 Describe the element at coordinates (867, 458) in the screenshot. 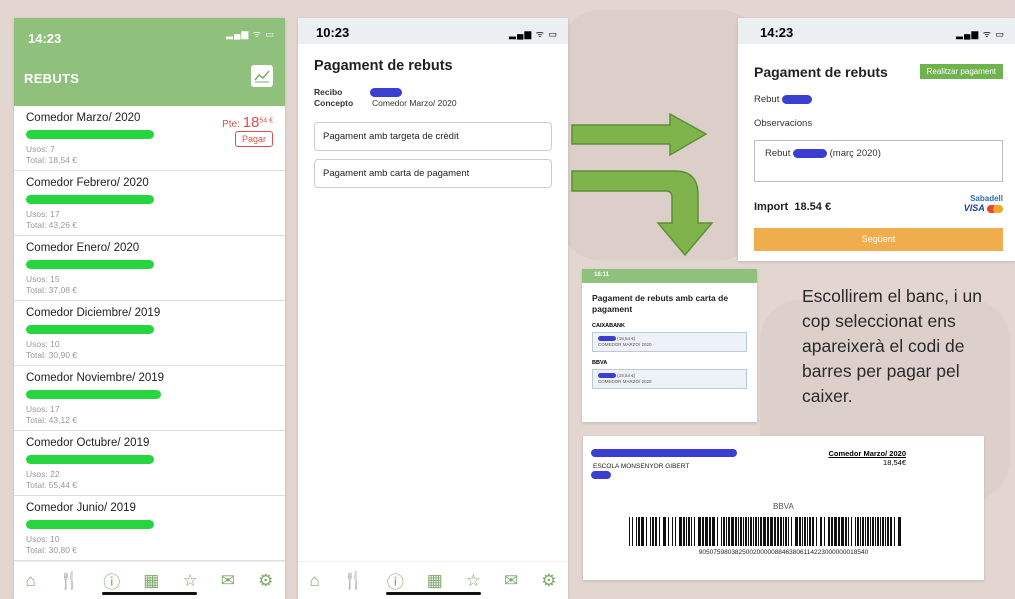

I see `receipt-concept: Comedor Marzo/ 2020 18,54€` at that location.